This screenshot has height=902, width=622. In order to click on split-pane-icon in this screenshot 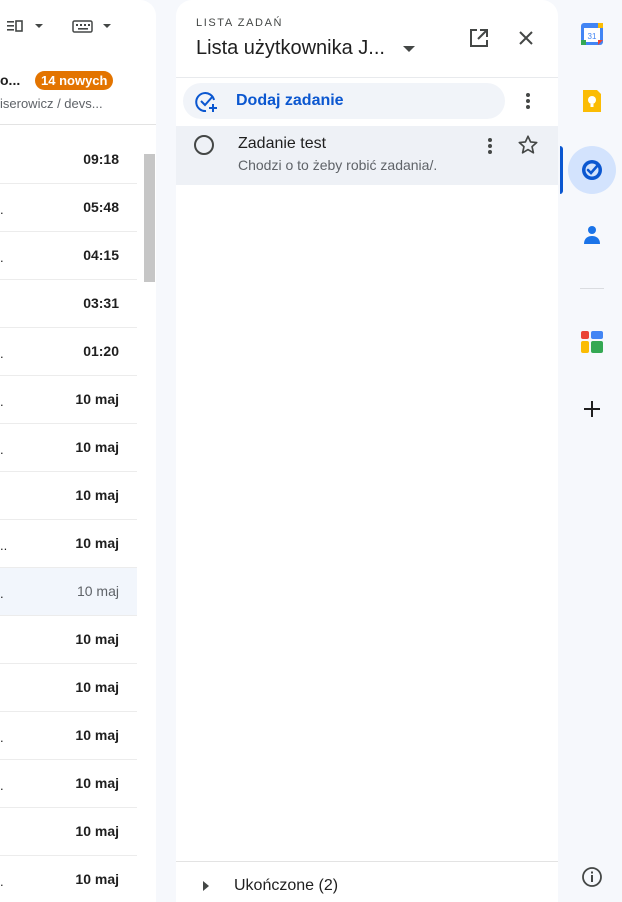, I will do `click(15, 26)`.